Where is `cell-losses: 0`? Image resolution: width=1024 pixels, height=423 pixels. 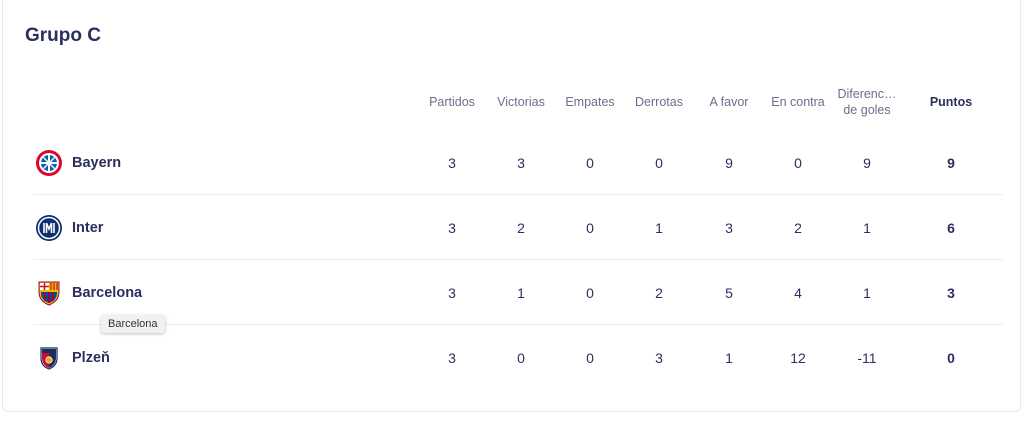 cell-losses: 0 is located at coordinates (659, 162).